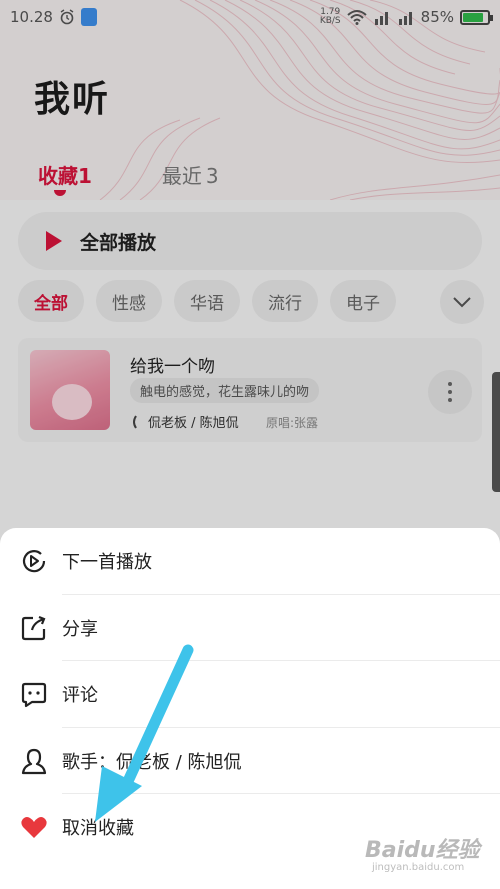 The width and height of the screenshot is (500, 889). Describe the element at coordinates (34, 694) in the screenshot. I see `comment-icon` at that location.